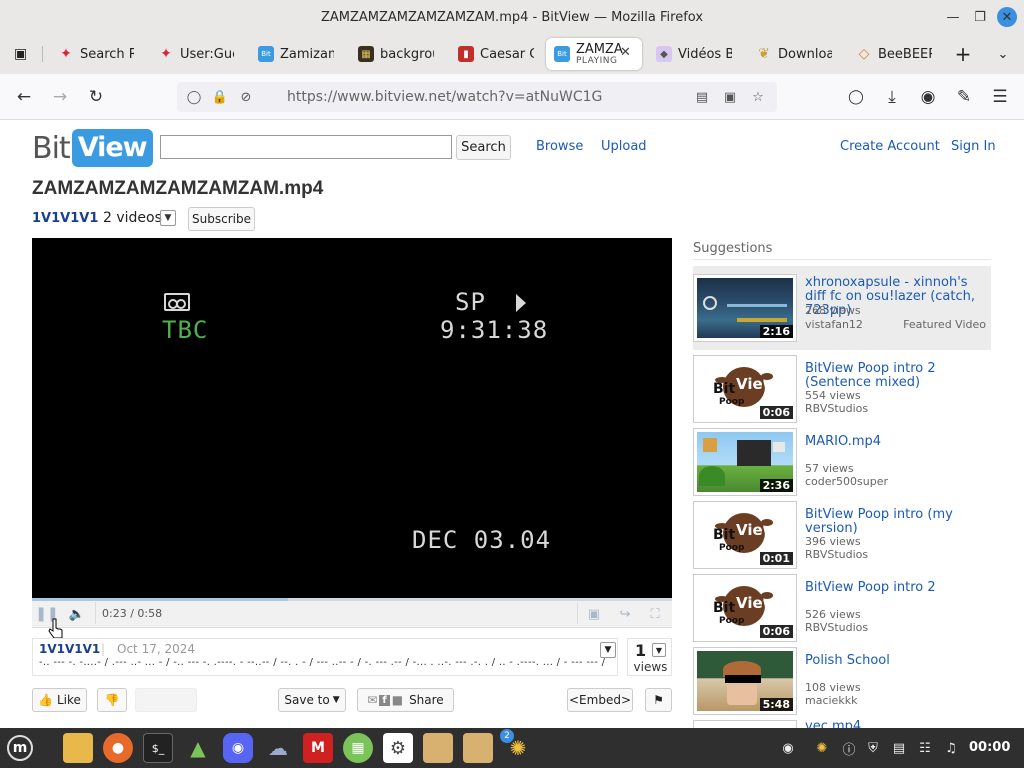 The width and height of the screenshot is (1024, 768). I want to click on save-to-button: Save to ▼, so click(312, 700).